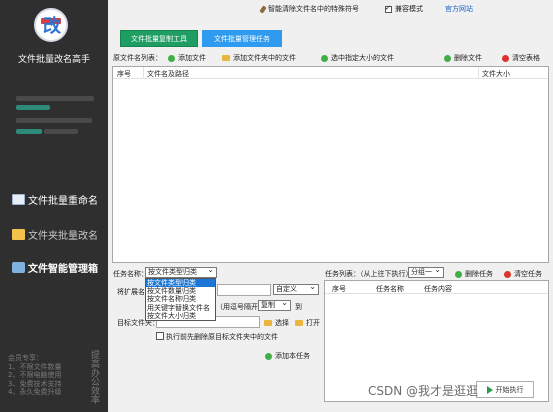 The width and height of the screenshot is (553, 412). Describe the element at coordinates (160, 336) in the screenshot. I see `delete-existing-checkbox` at that location.